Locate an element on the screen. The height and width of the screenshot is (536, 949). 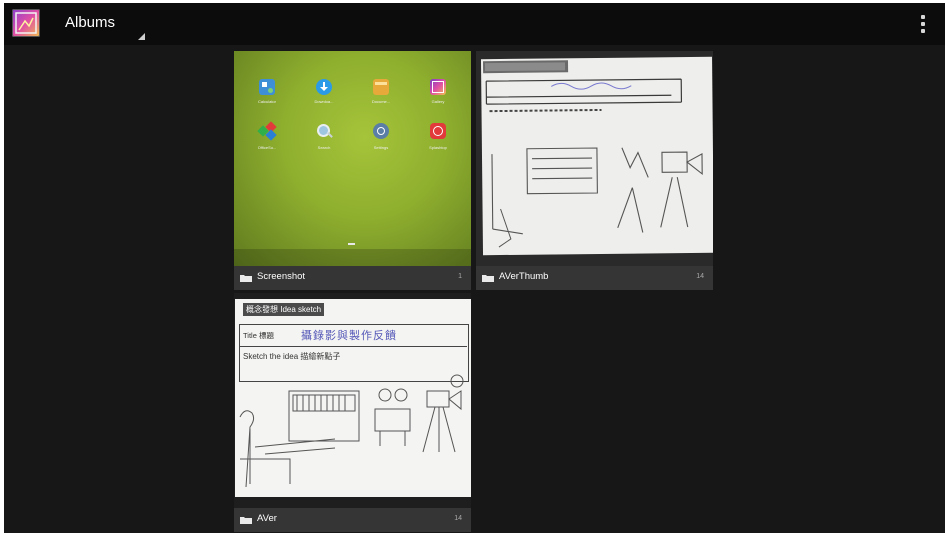
album-thumbnail is located at coordinates (594, 158).